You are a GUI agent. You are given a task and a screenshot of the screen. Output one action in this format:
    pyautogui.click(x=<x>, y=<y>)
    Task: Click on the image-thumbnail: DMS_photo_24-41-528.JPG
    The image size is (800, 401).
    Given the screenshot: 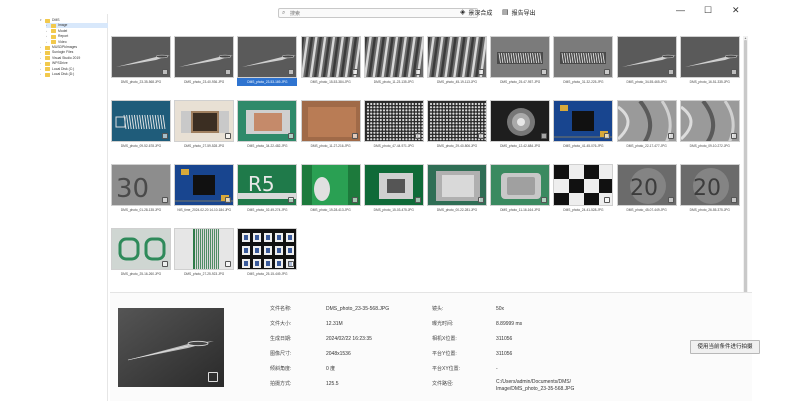 What is the action you would take?
    pyautogui.click(x=583, y=189)
    